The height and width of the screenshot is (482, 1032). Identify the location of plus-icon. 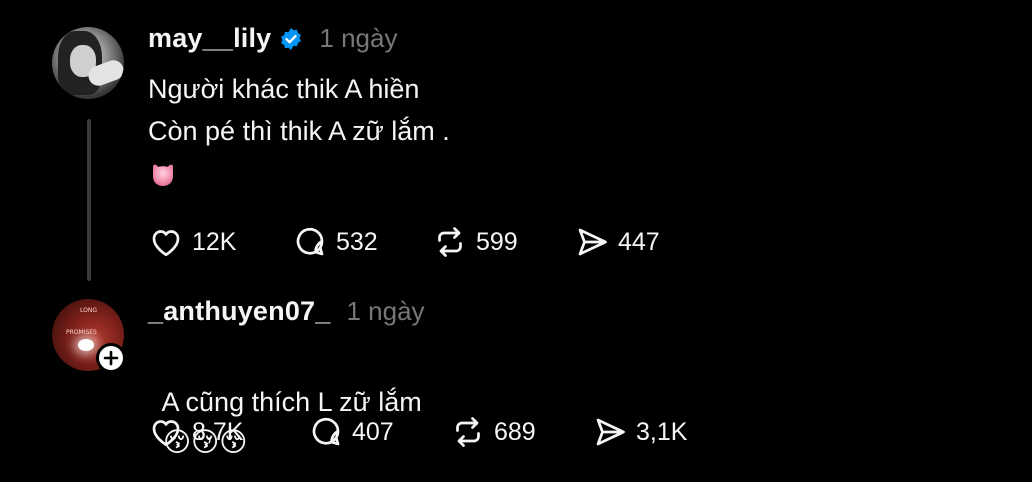
(111, 358).